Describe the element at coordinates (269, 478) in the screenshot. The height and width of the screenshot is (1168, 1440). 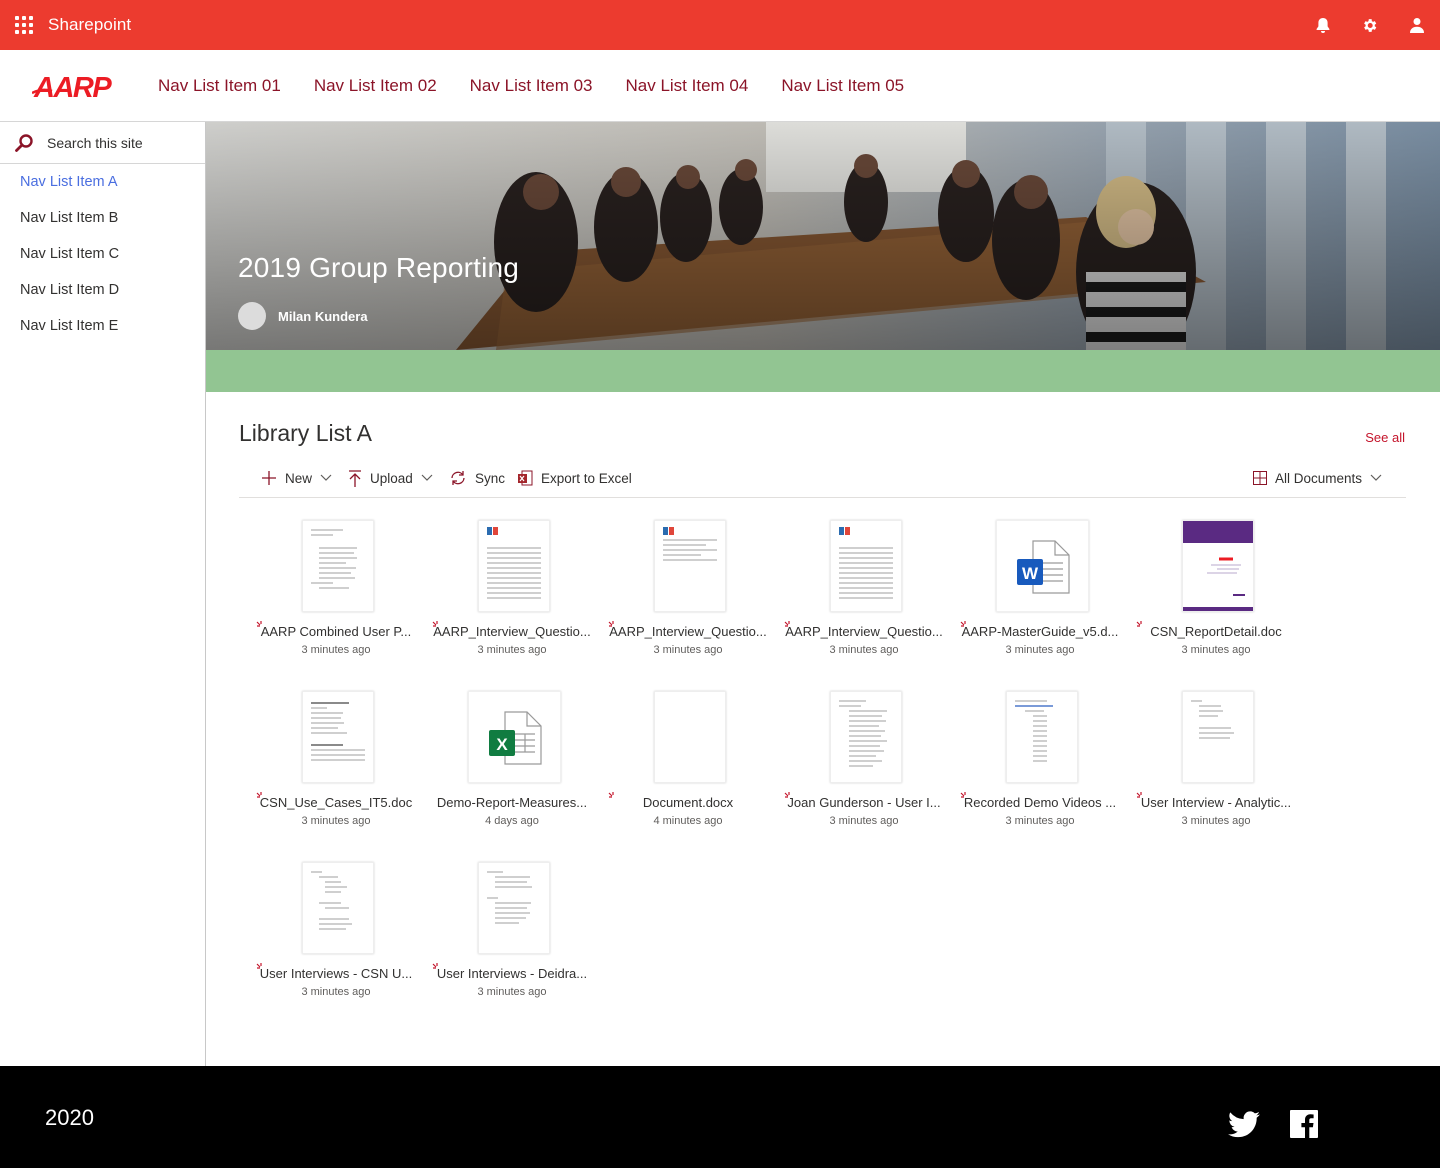
I see `plus-icon` at that location.